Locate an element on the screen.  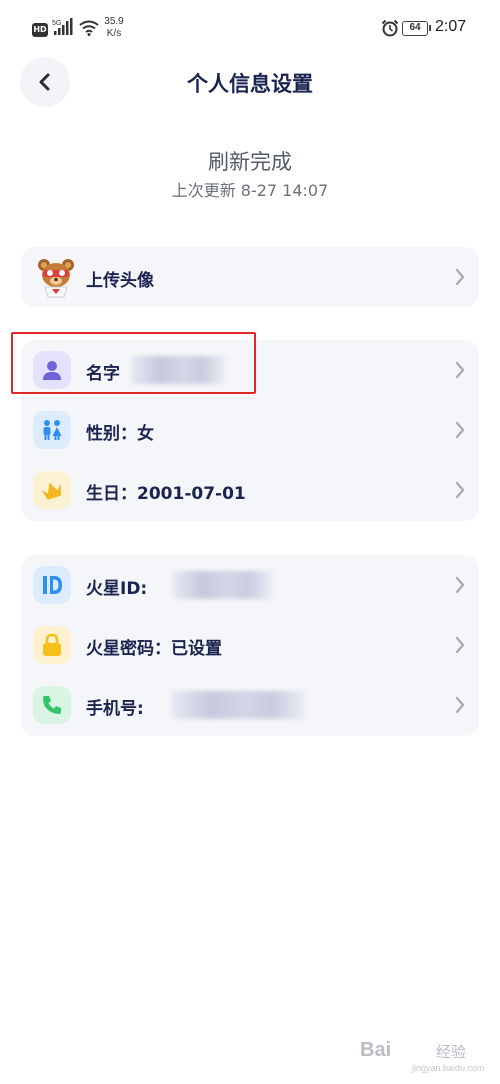
status-bar: HD 5G 35.9 K/s 64 2:07 is located at coordinates (250, 28).